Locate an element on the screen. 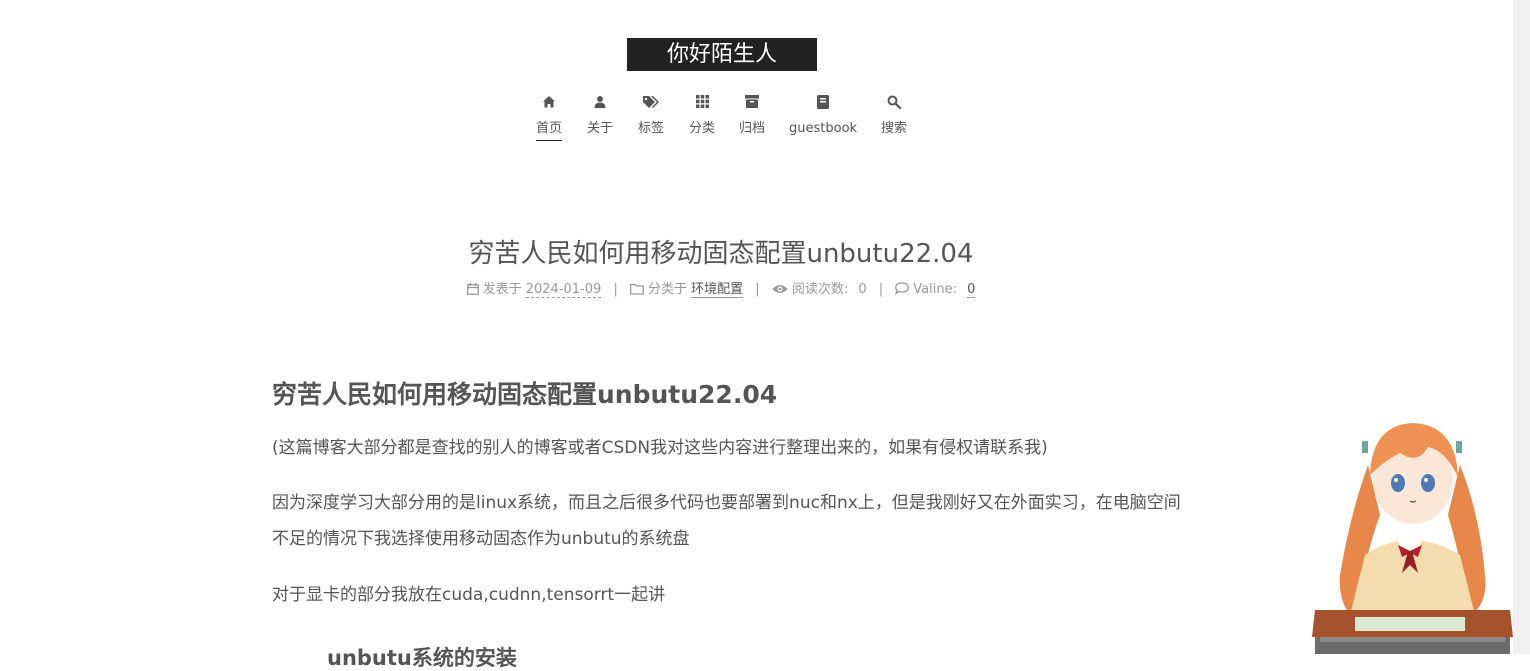 The height and width of the screenshot is (671, 1530). tags-icon is located at coordinates (651, 105).